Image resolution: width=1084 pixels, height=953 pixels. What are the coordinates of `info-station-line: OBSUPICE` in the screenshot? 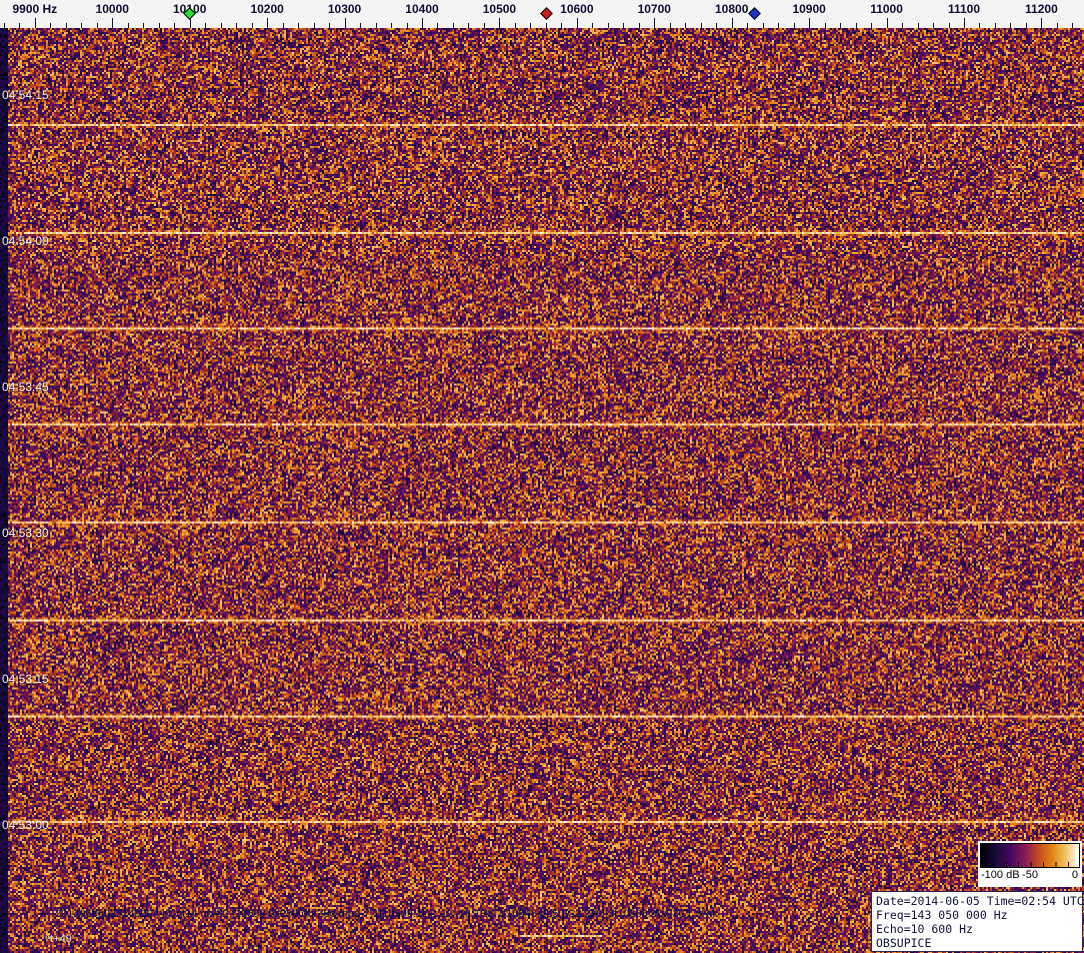 It's located at (904, 943).